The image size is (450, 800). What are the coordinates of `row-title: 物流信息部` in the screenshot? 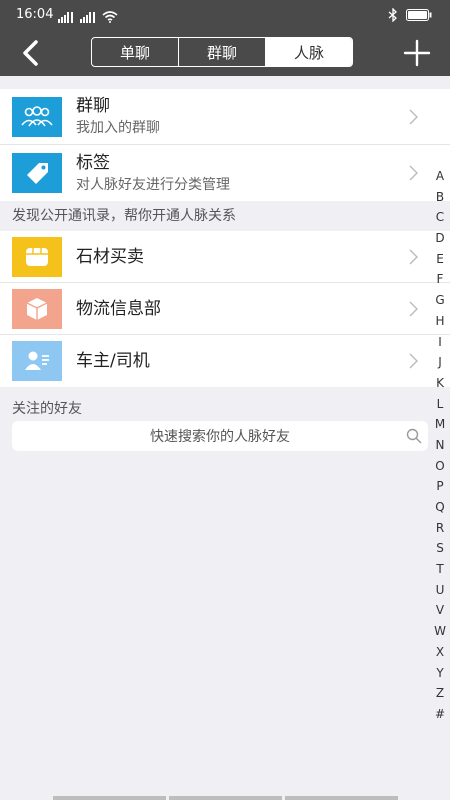 It's located at (118, 308).